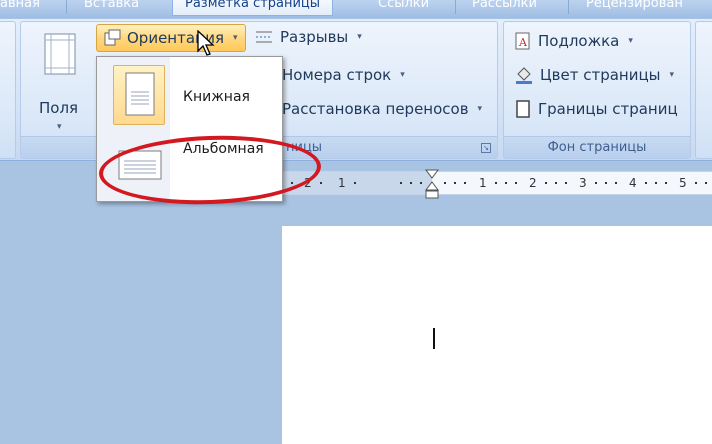  Describe the element at coordinates (523, 109) in the screenshot. I see `page-borders-icon` at that location.